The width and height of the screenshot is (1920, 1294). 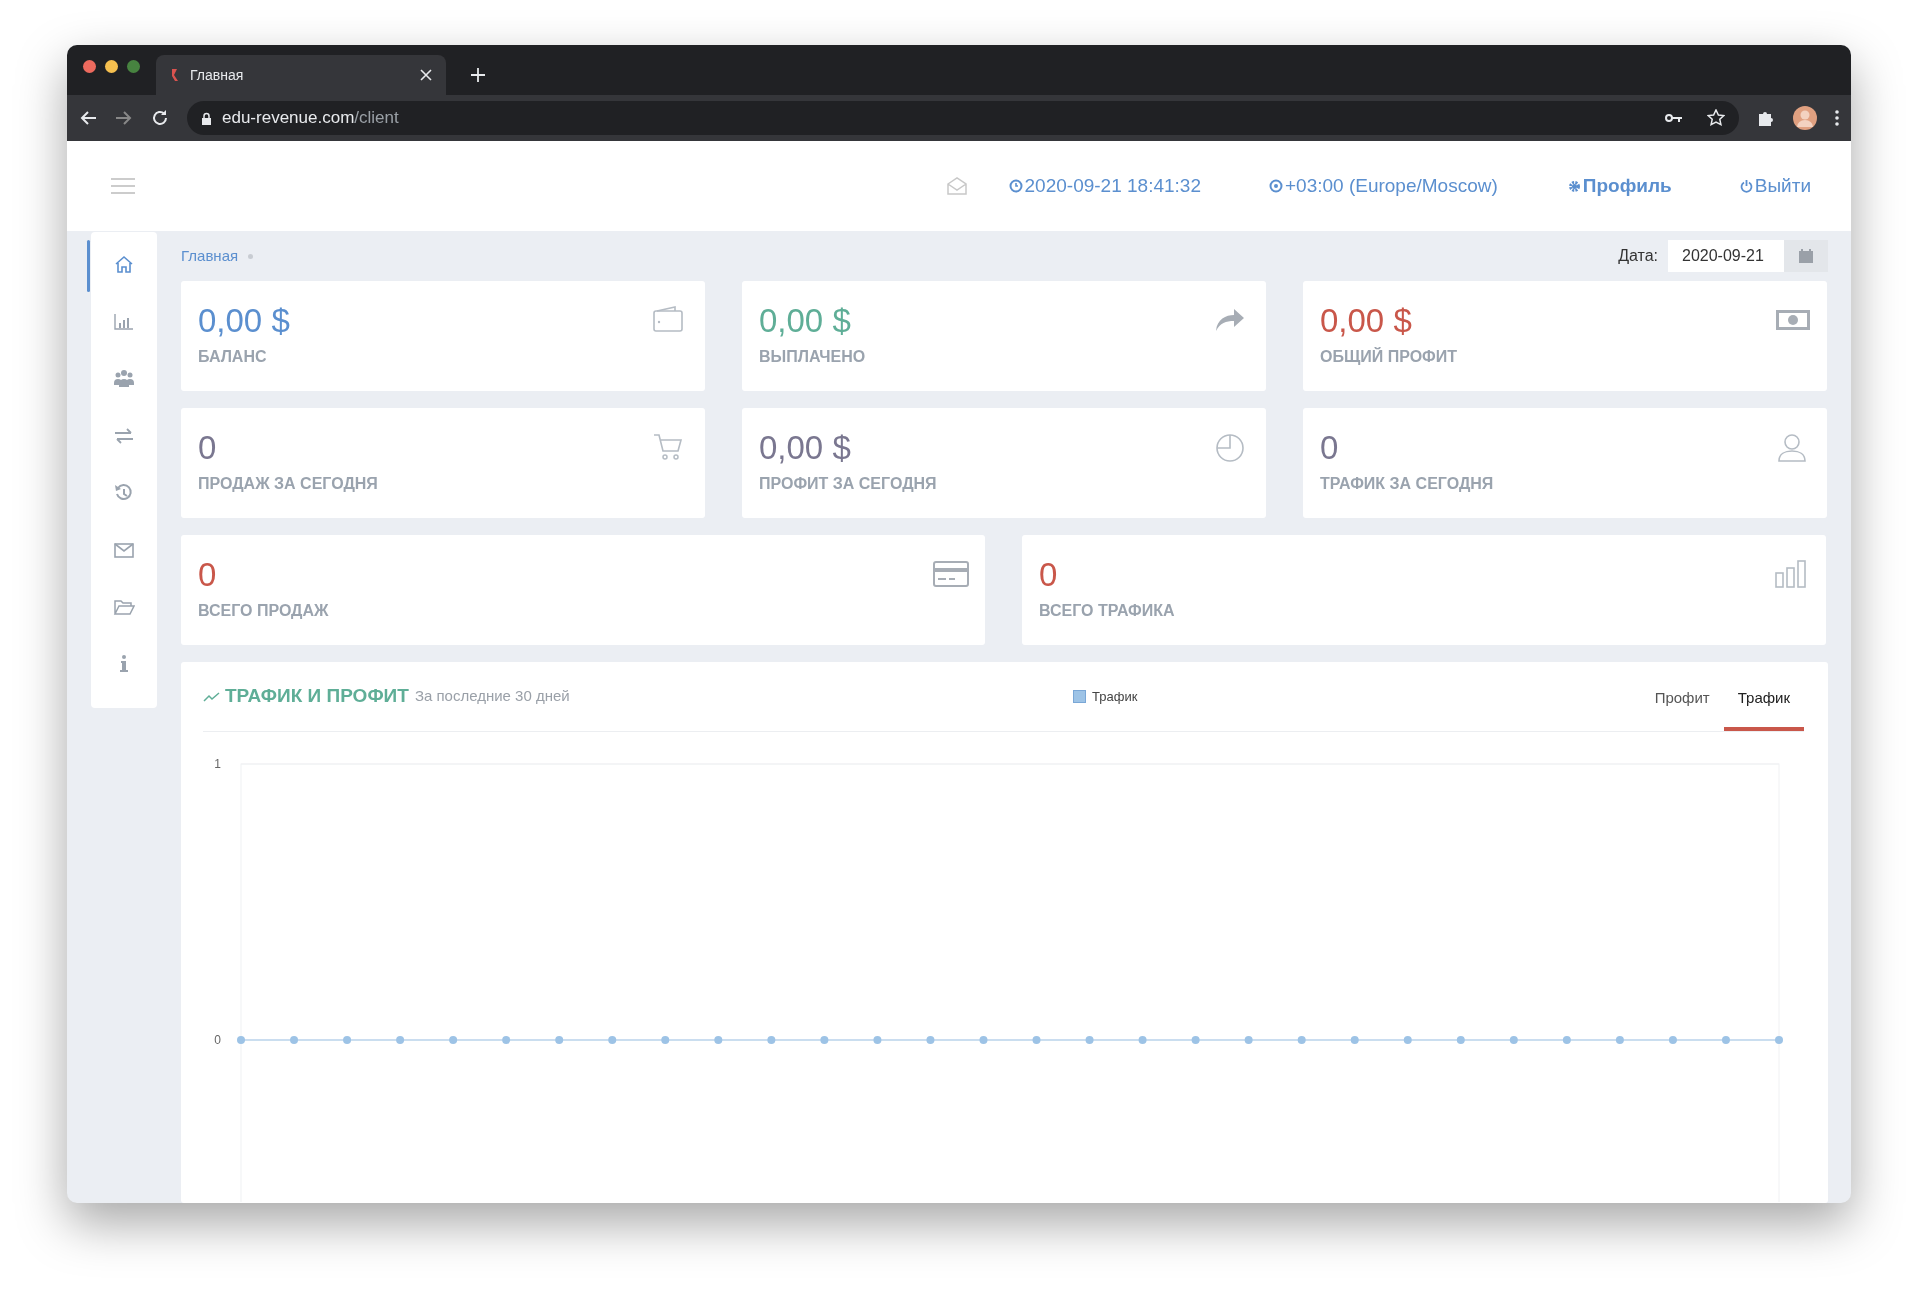 What do you see at coordinates (217, 1040) in the screenshot?
I see `y-tick-label: 0` at bounding box center [217, 1040].